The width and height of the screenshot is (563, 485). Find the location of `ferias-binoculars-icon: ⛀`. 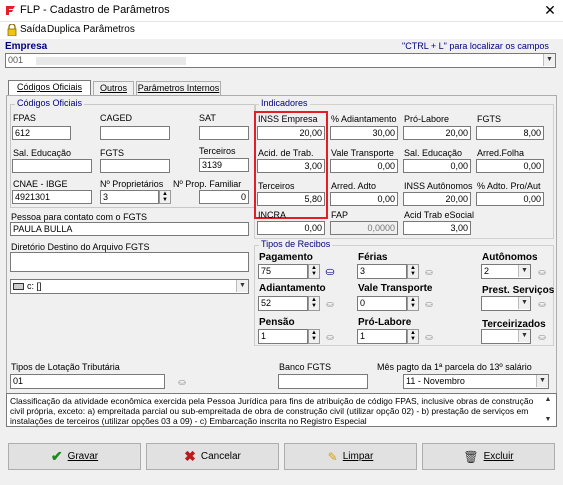

ferias-binoculars-icon: ⛀ is located at coordinates (429, 272).